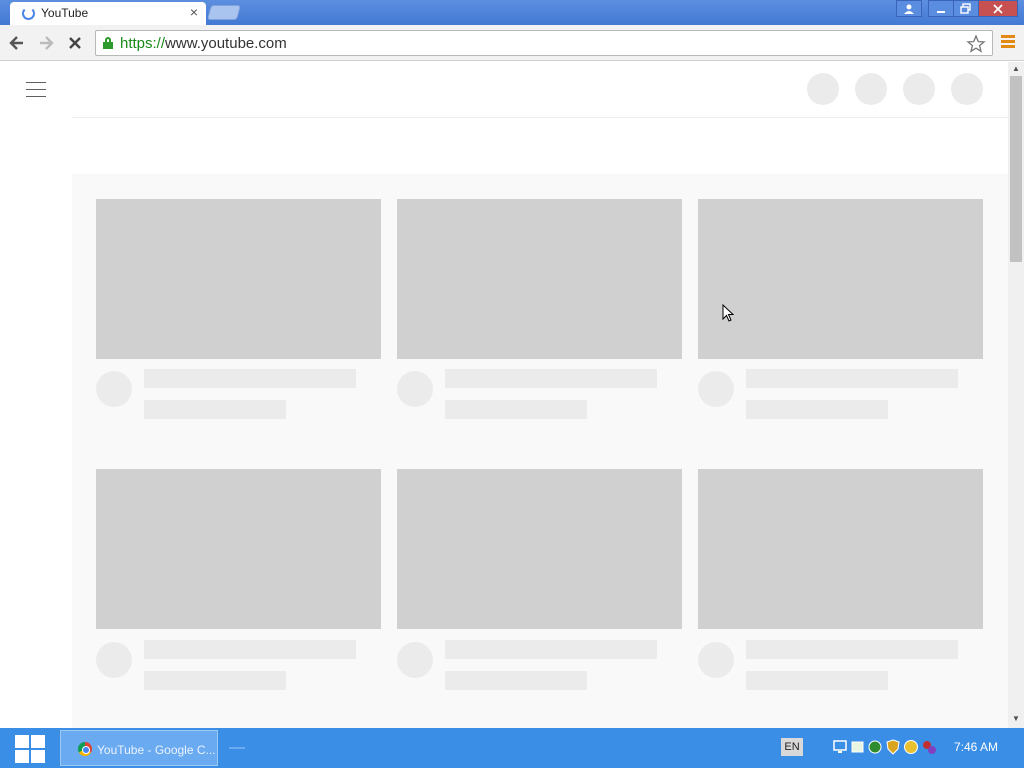  Describe the element at coordinates (540, 117) in the screenshot. I see `header-divider` at that location.